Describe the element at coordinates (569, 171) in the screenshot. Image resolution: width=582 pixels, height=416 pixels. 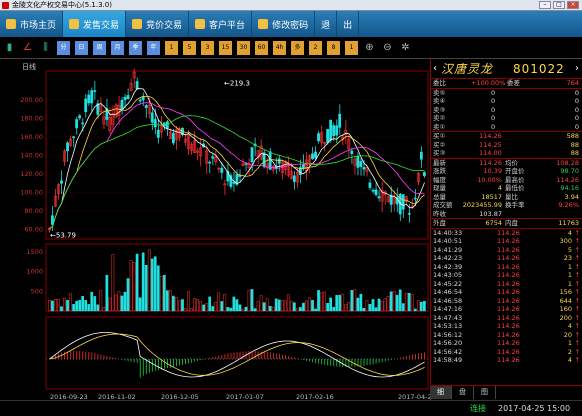
I see `value: 98.70` at that location.